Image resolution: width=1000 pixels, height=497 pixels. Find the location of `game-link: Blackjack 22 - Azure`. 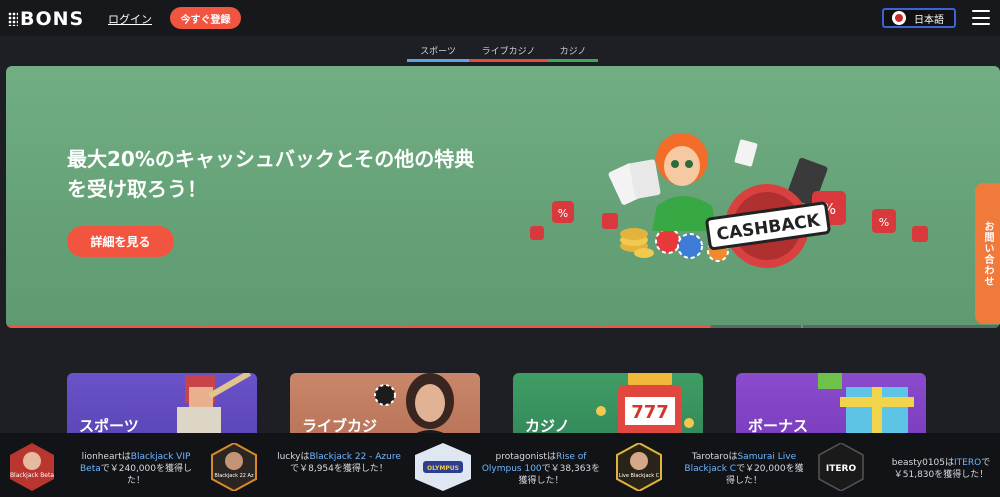

game-link: Blackjack 22 - Azure is located at coordinates (354, 457).